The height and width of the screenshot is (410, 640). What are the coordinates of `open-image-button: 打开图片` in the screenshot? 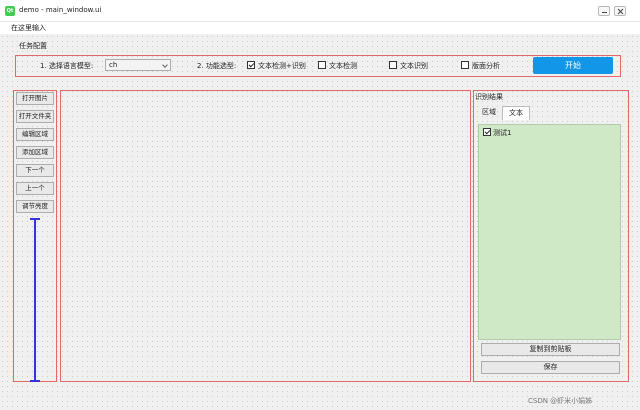 It's located at (35, 98).